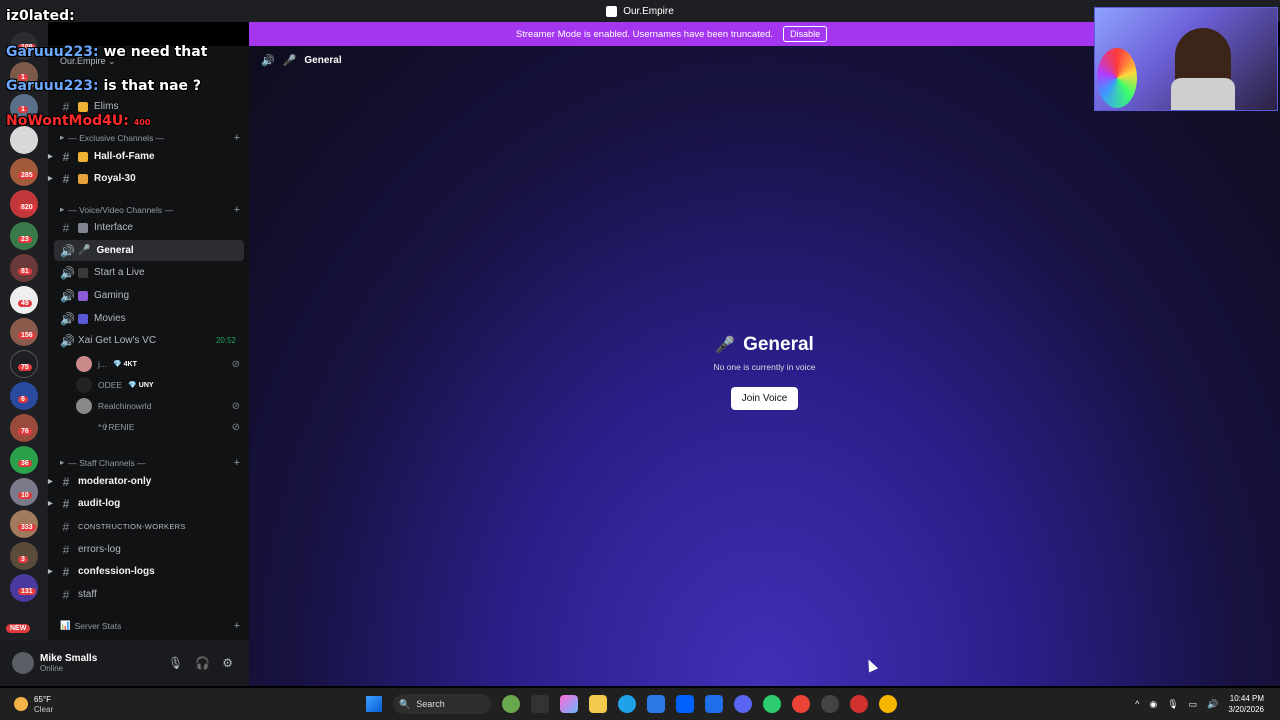 This screenshot has width=1280, height=720. Describe the element at coordinates (146, 571) in the screenshot. I see `channel-confession-logs: ▶ # confession-logs` at that location.